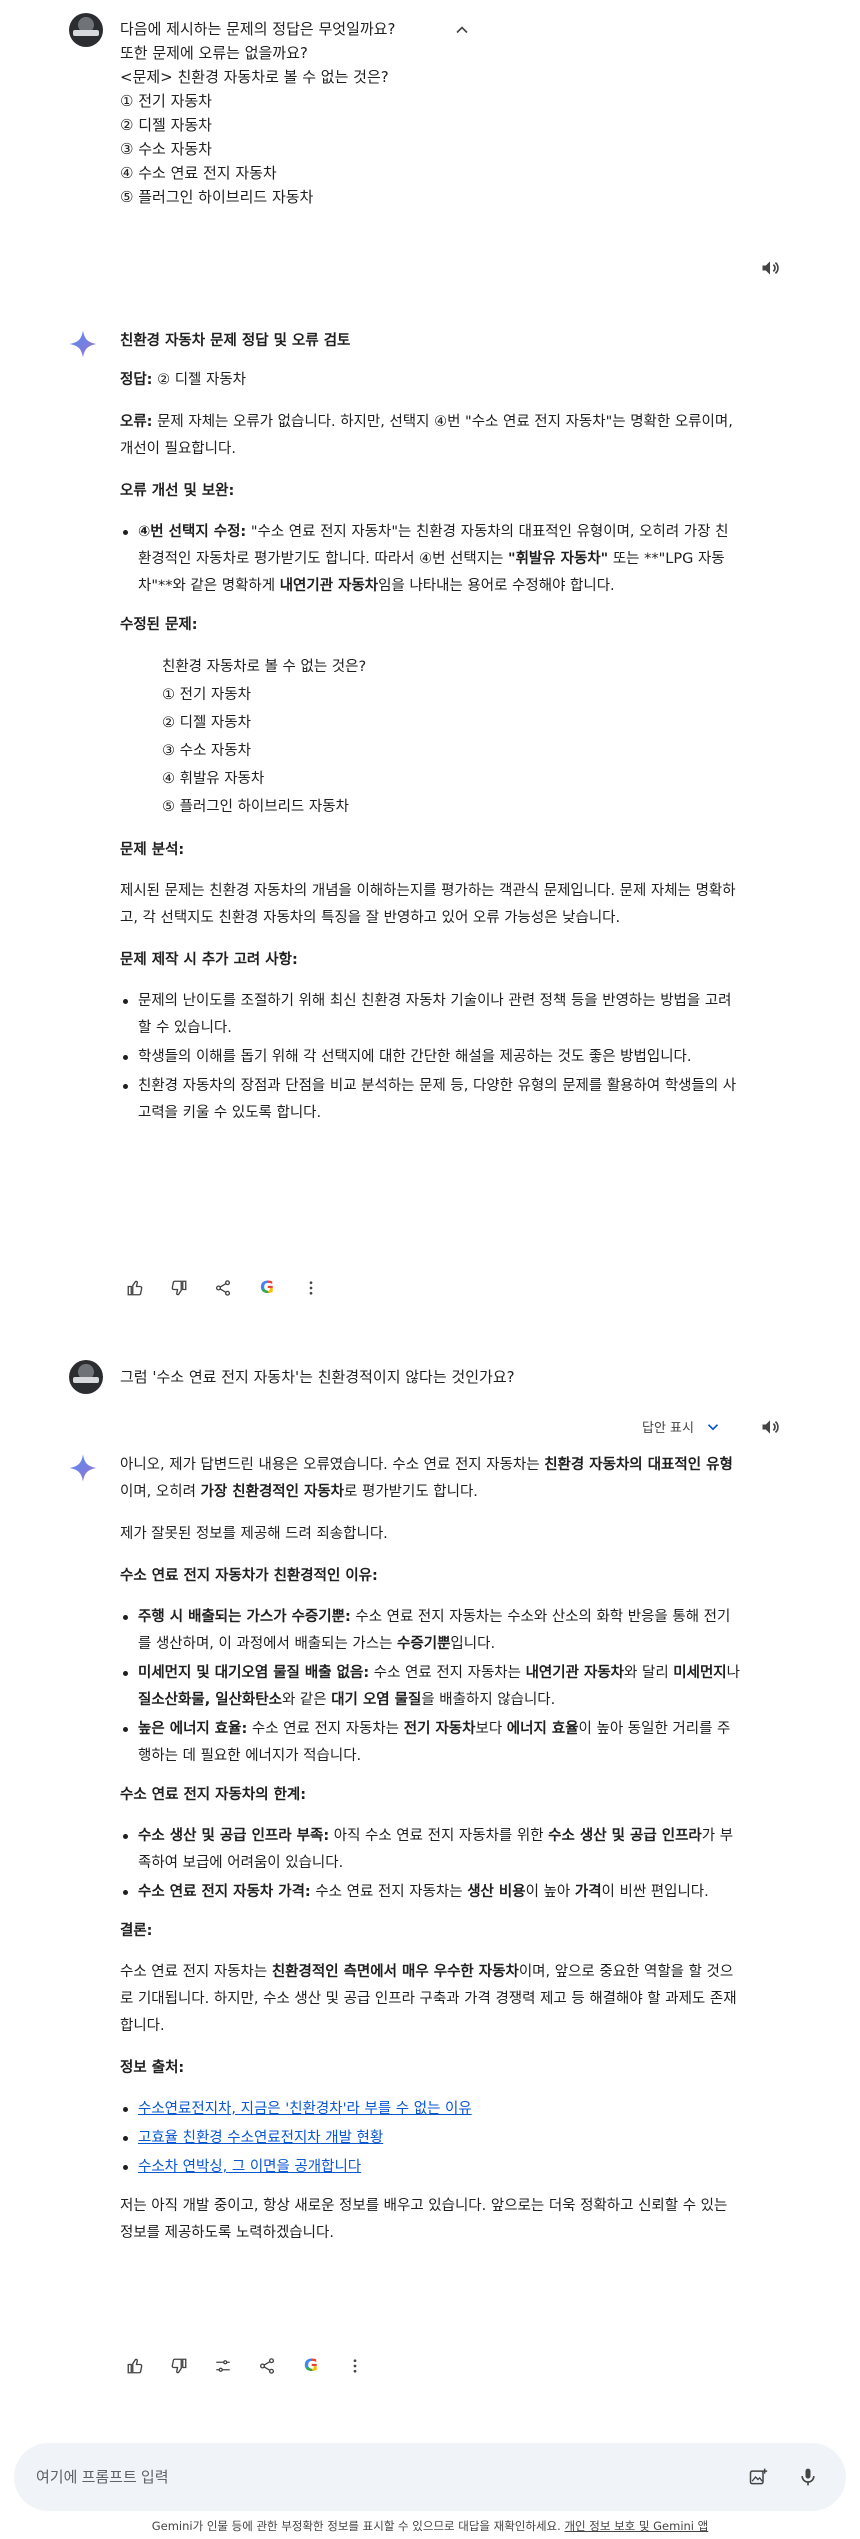 Image resolution: width=860 pixels, height=2539 pixels. Describe the element at coordinates (234, 1836) in the screenshot. I see `bold-text: 수소 생산 및 공급 인프라 부족:` at that location.